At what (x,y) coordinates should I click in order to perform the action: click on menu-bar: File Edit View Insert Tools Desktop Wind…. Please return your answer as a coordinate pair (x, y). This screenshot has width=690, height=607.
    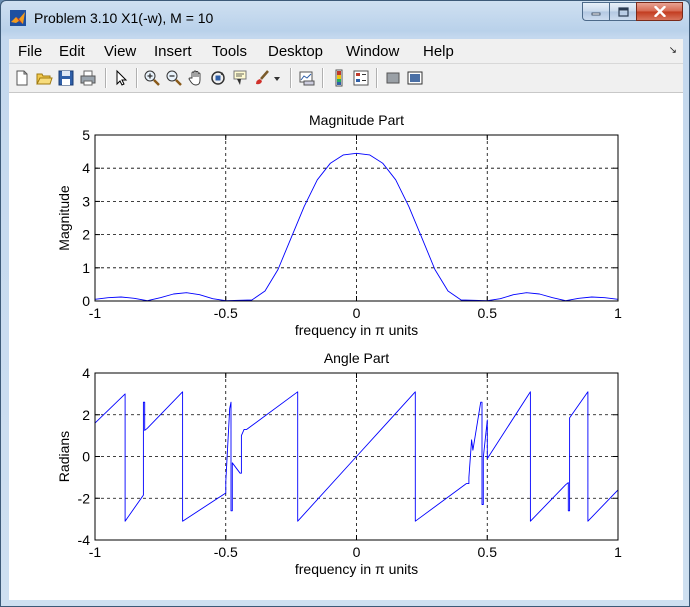
    Looking at the image, I should click on (346, 51).